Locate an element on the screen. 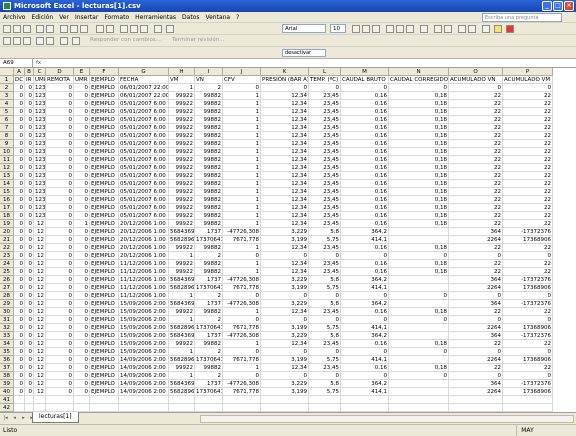 This screenshot has width=576, height=436. grid-cell: 2 is located at coordinates (209, 296).